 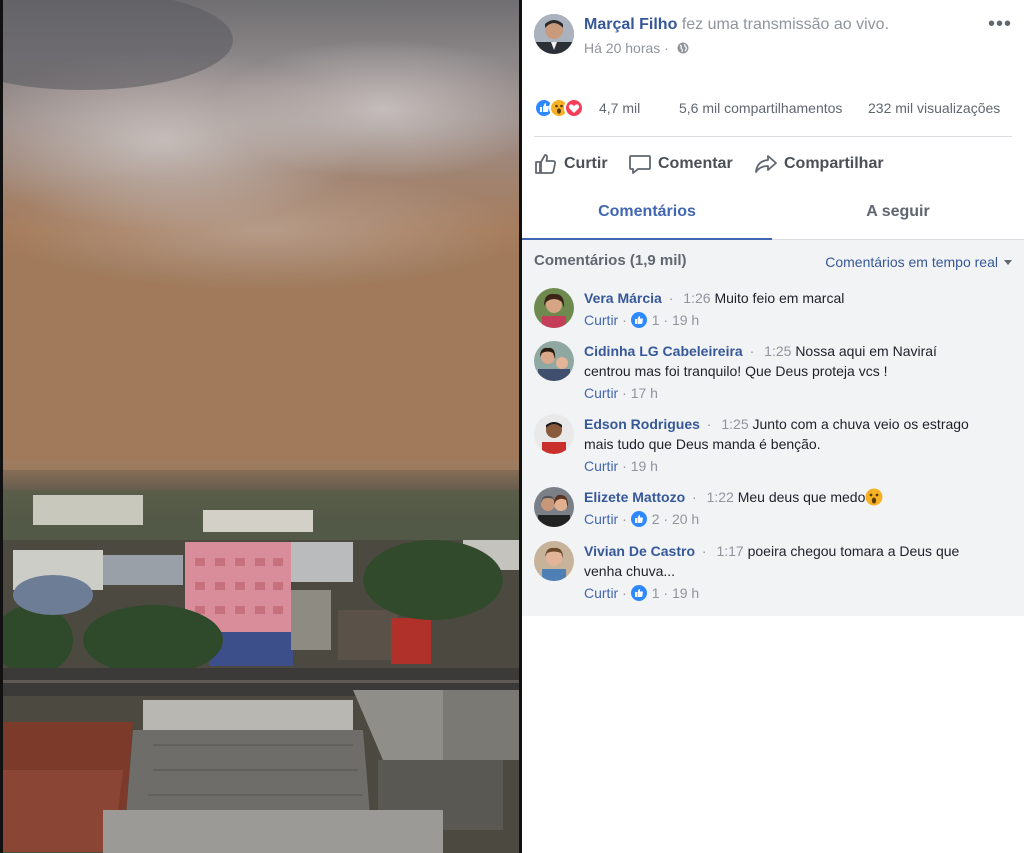 What do you see at coordinates (898, 215) in the screenshot?
I see `tab-following: A seguir` at bounding box center [898, 215].